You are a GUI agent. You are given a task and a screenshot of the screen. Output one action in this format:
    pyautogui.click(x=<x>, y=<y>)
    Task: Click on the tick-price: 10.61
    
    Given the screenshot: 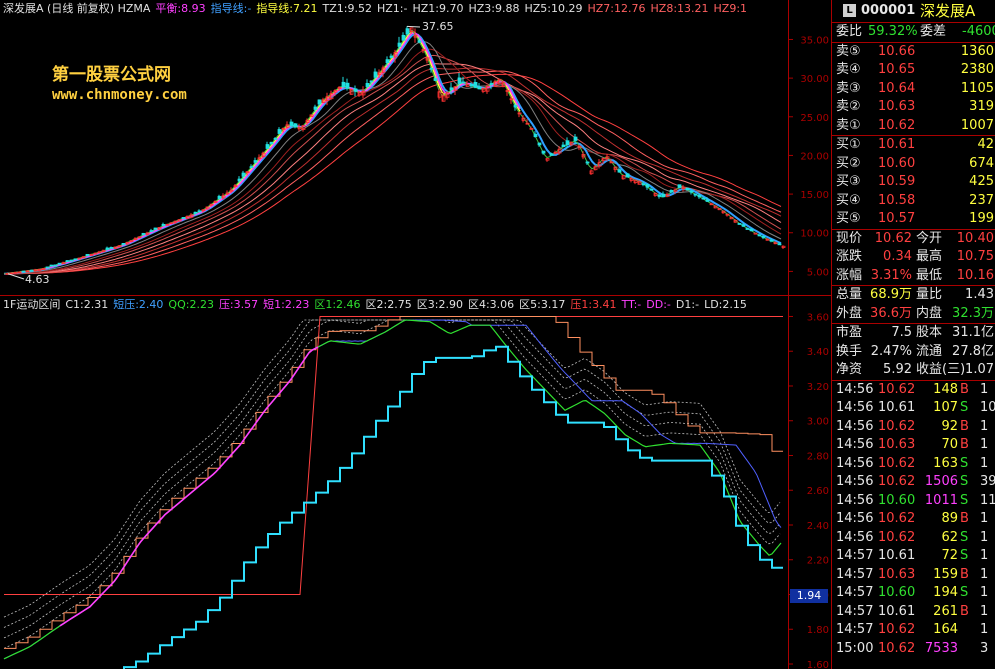 What is the action you would take?
    pyautogui.click(x=897, y=555)
    